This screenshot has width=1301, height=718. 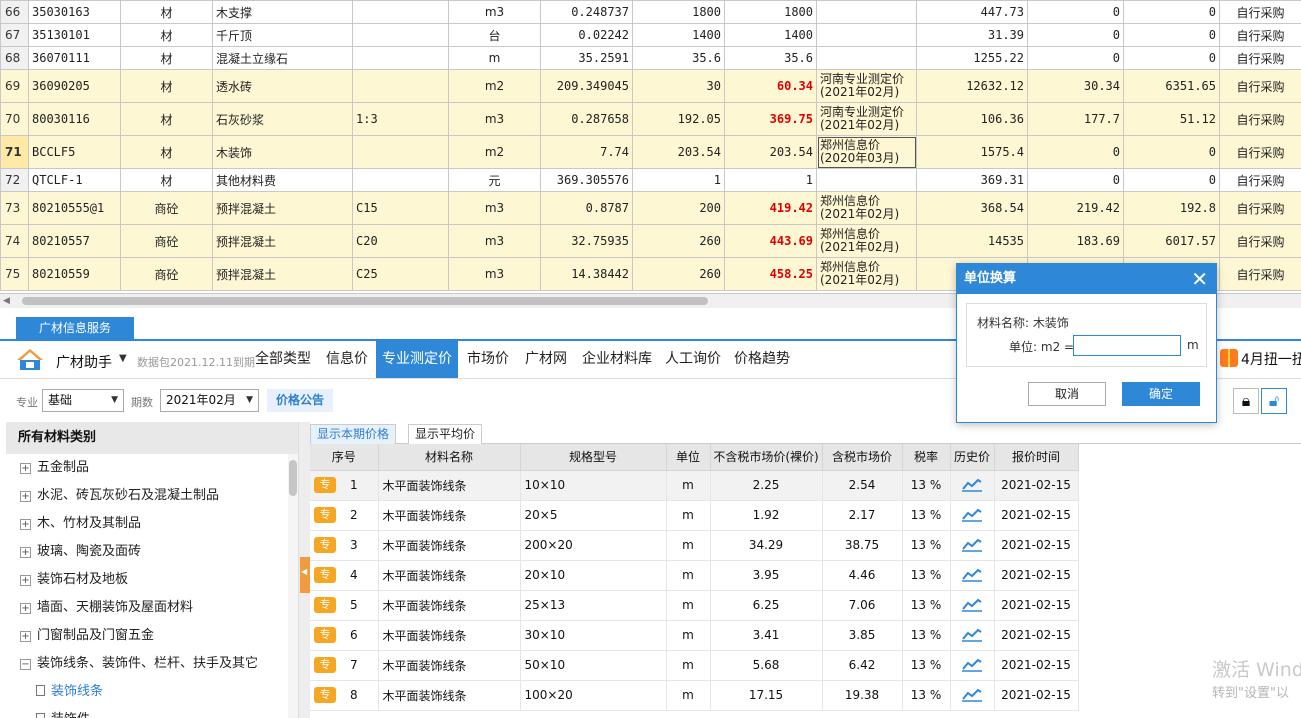 What do you see at coordinates (488, 359) in the screenshot?
I see `tab-market-price: 市场价` at bounding box center [488, 359].